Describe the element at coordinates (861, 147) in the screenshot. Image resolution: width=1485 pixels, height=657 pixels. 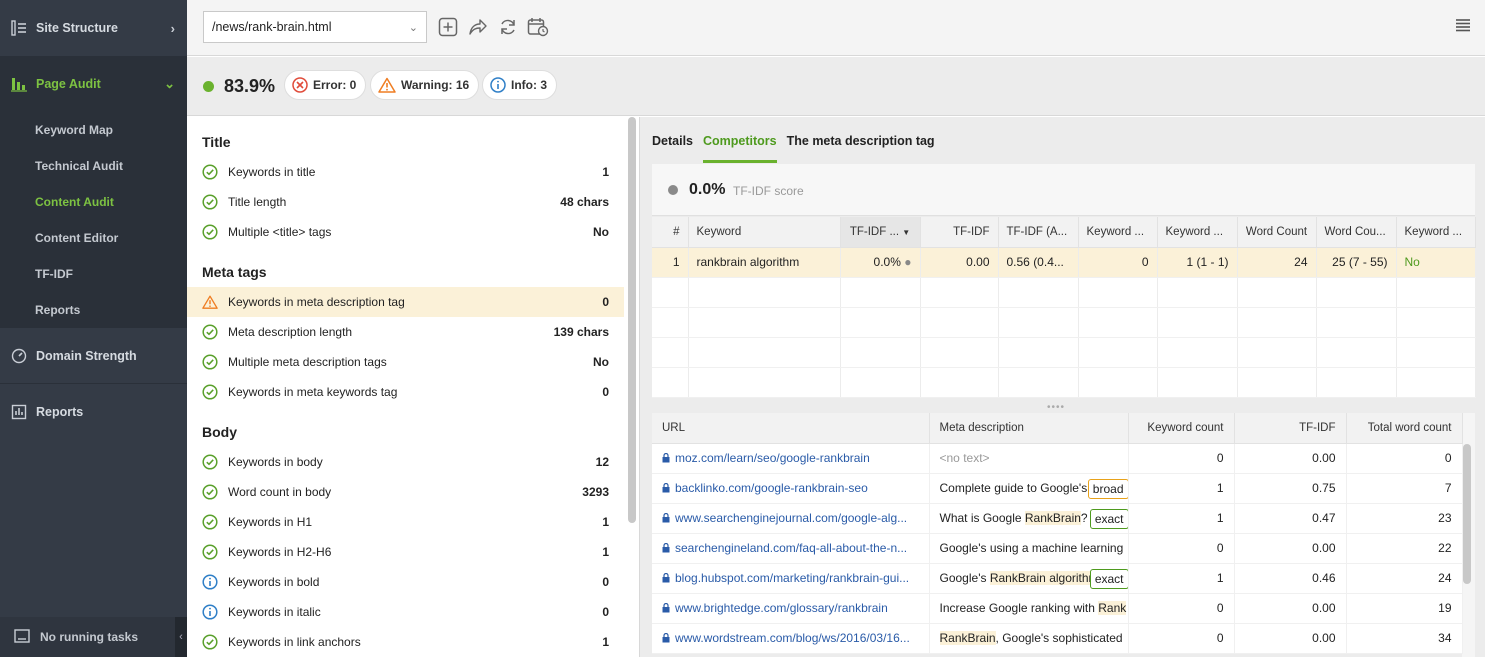
I see `tab-meta-description: The meta description tag` at that location.